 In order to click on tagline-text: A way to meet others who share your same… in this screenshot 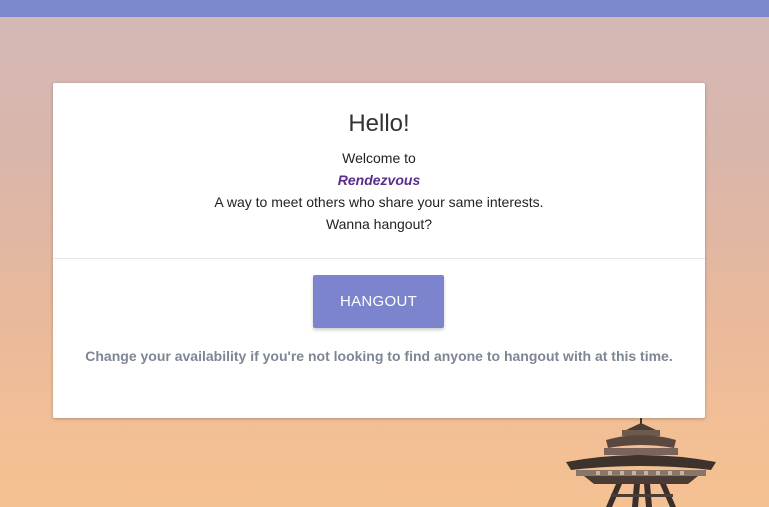, I will do `click(379, 202)`.